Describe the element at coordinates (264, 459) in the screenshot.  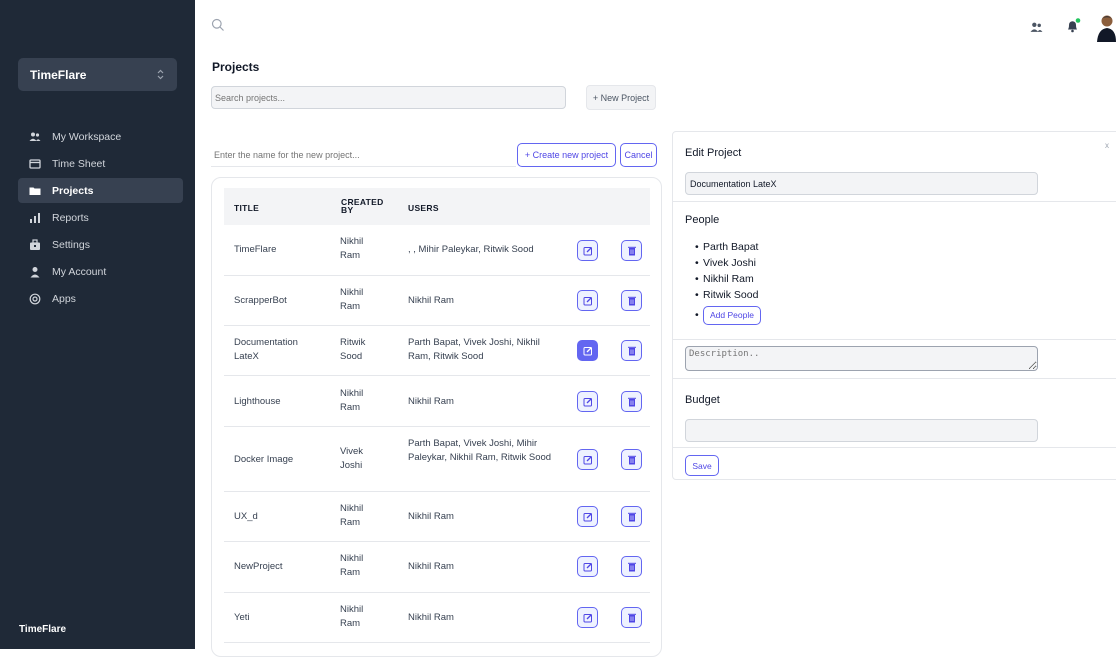
I see `project-title: Docker Image` at that location.